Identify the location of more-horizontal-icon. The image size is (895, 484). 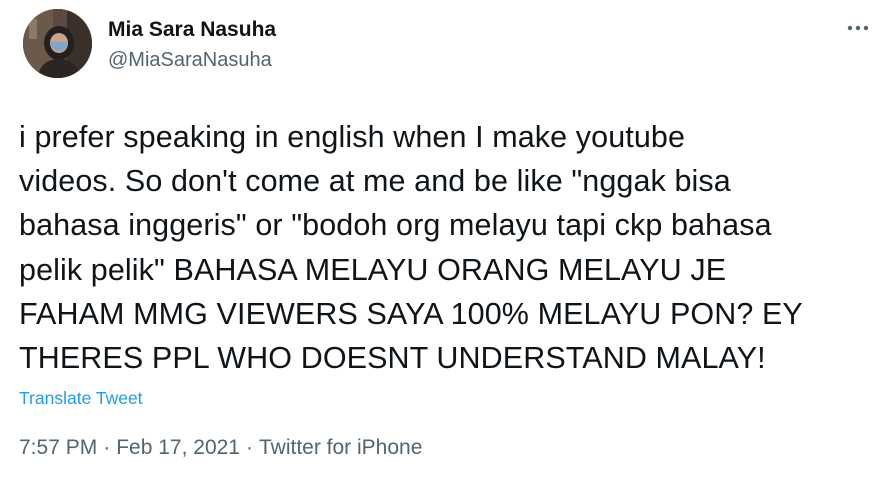
(858, 28).